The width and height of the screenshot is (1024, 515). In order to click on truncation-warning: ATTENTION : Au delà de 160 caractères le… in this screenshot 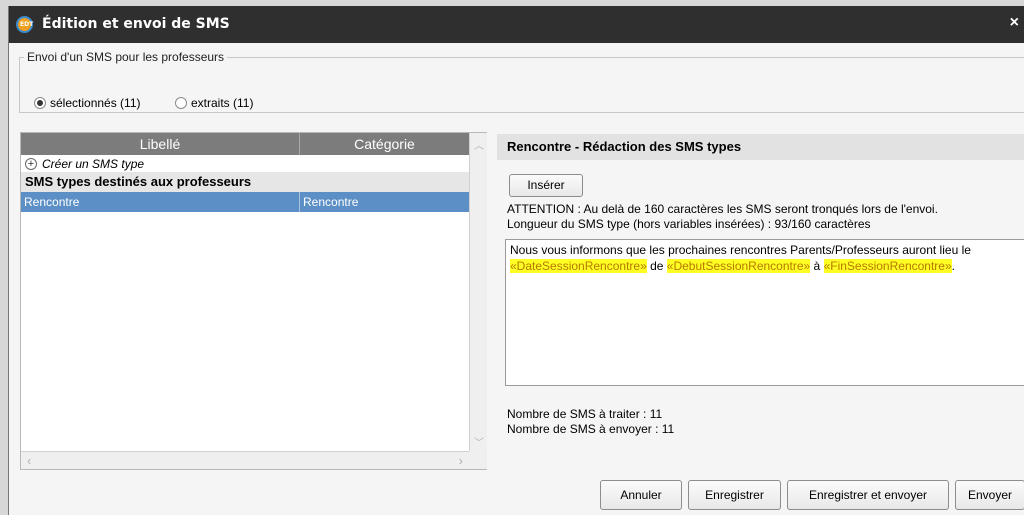, I will do `click(722, 209)`.